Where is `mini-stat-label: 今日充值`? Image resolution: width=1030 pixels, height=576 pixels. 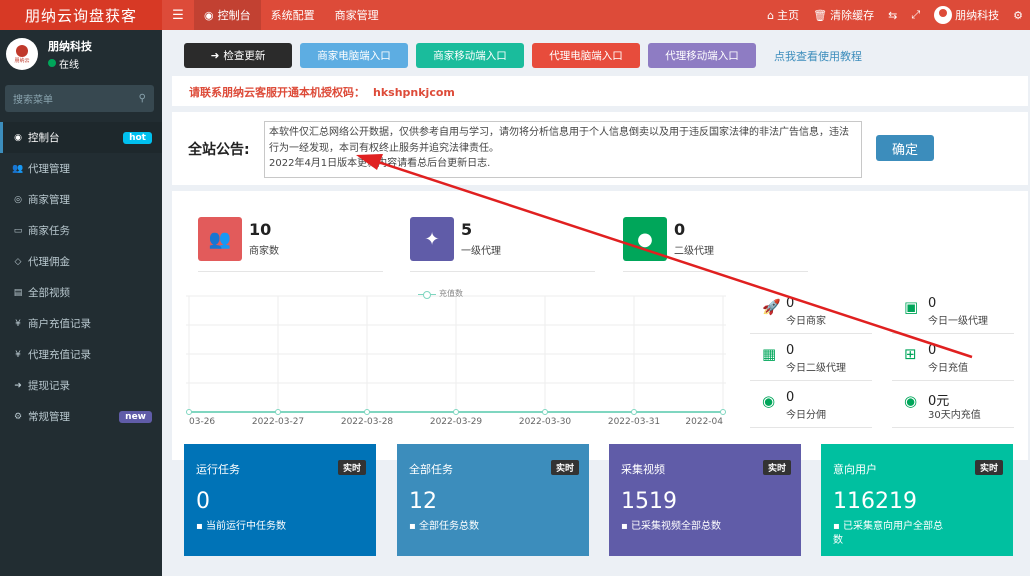 mini-stat-label: 今日充值 is located at coordinates (948, 368).